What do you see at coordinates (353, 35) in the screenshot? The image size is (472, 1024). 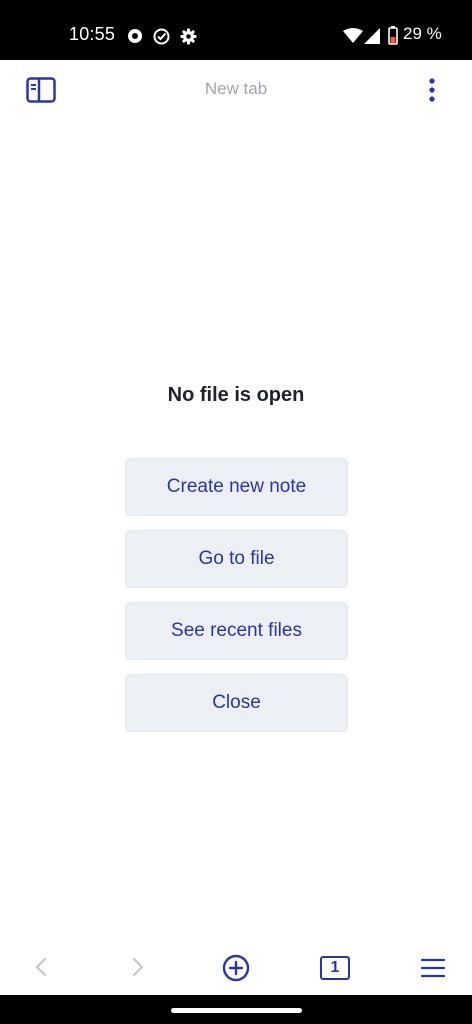 I see `wifi-icon` at bounding box center [353, 35].